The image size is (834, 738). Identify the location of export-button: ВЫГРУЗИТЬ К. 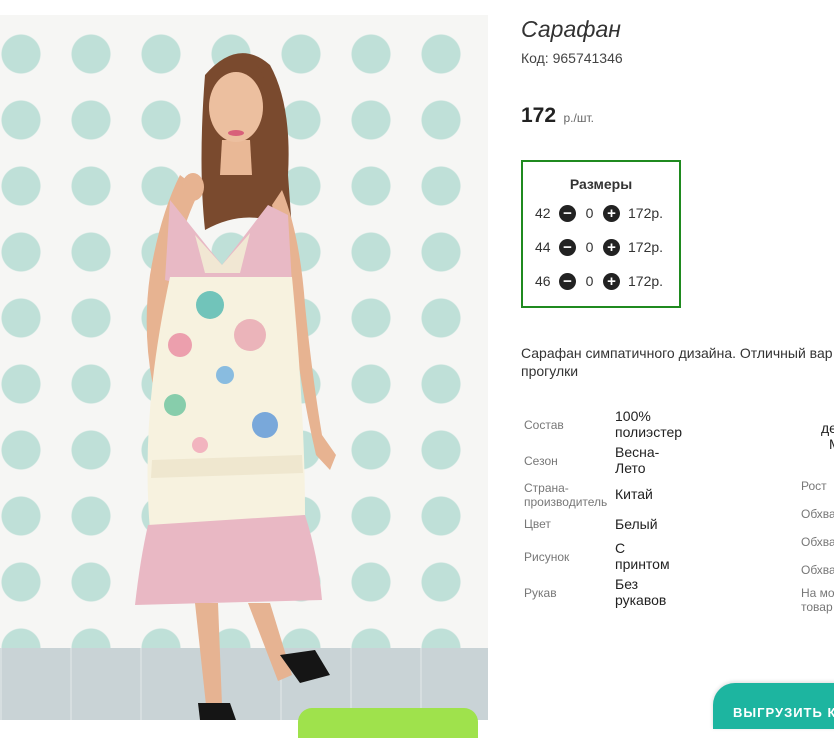
(773, 706).